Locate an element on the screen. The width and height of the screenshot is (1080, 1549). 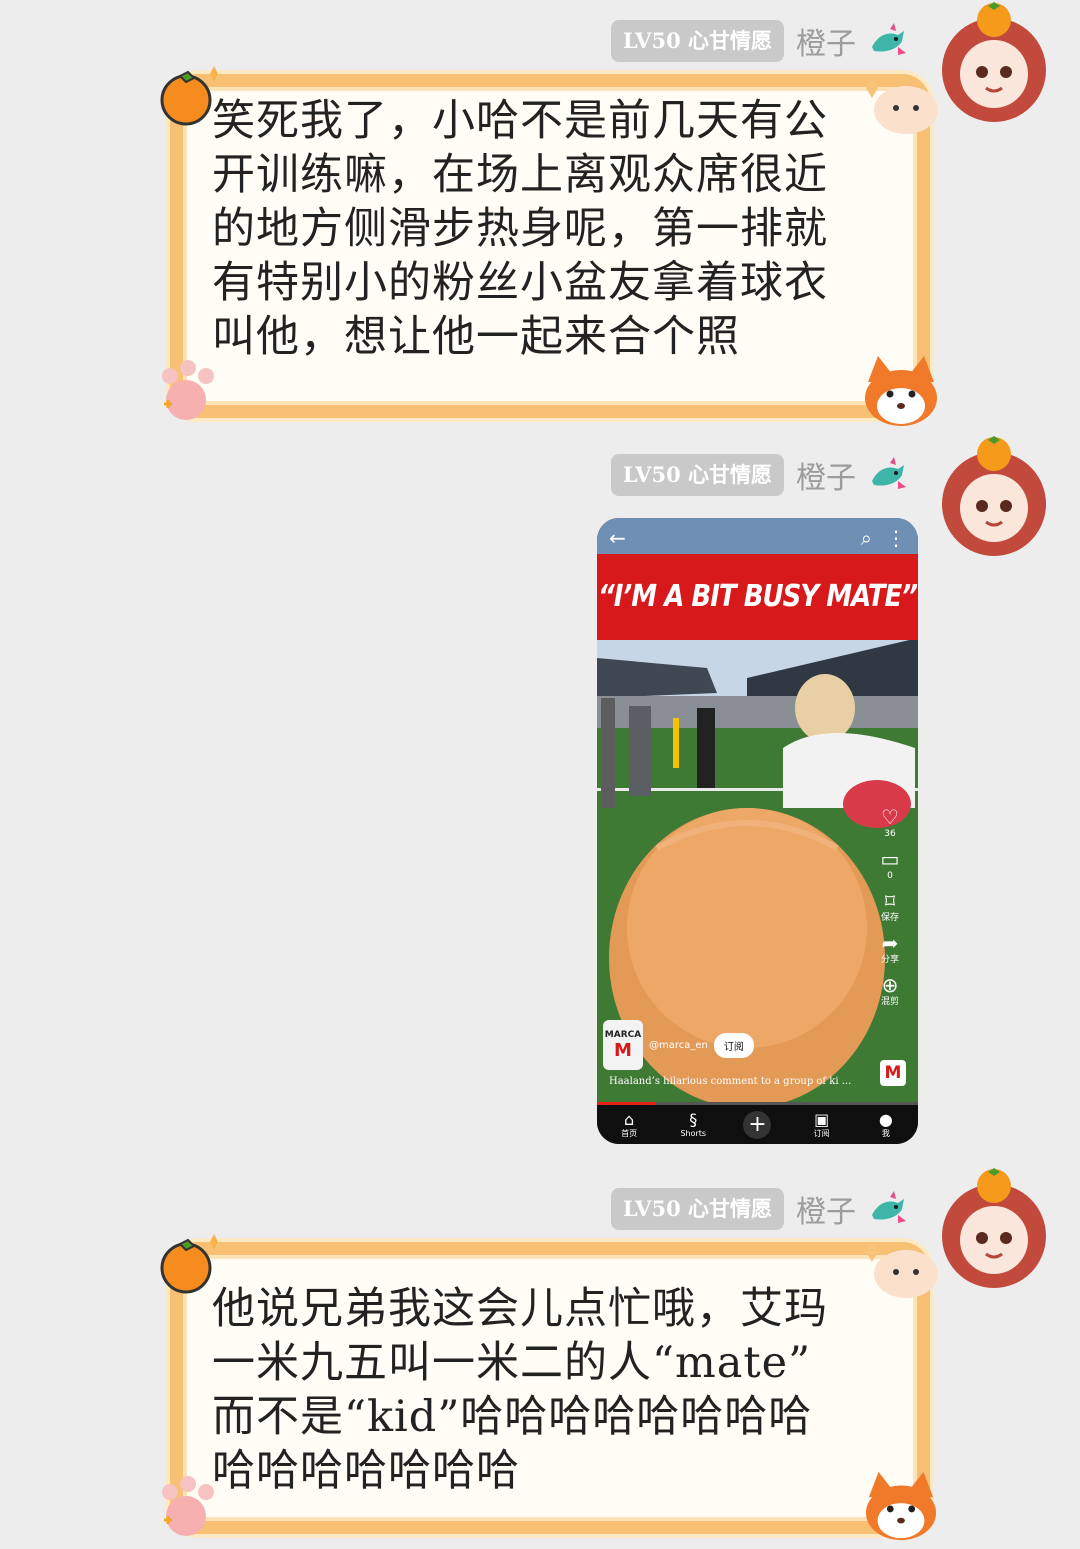
nav-subscriptions-label: 订阅 is located at coordinates (821, 1133).